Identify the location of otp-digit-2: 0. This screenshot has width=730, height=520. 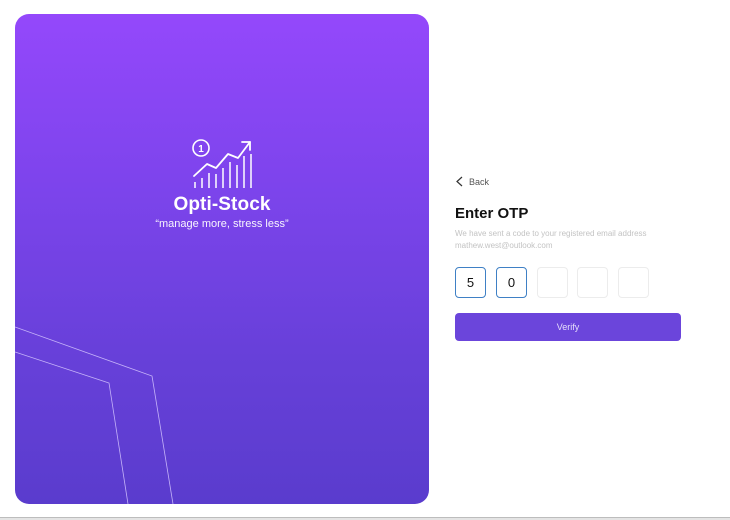
(511, 282).